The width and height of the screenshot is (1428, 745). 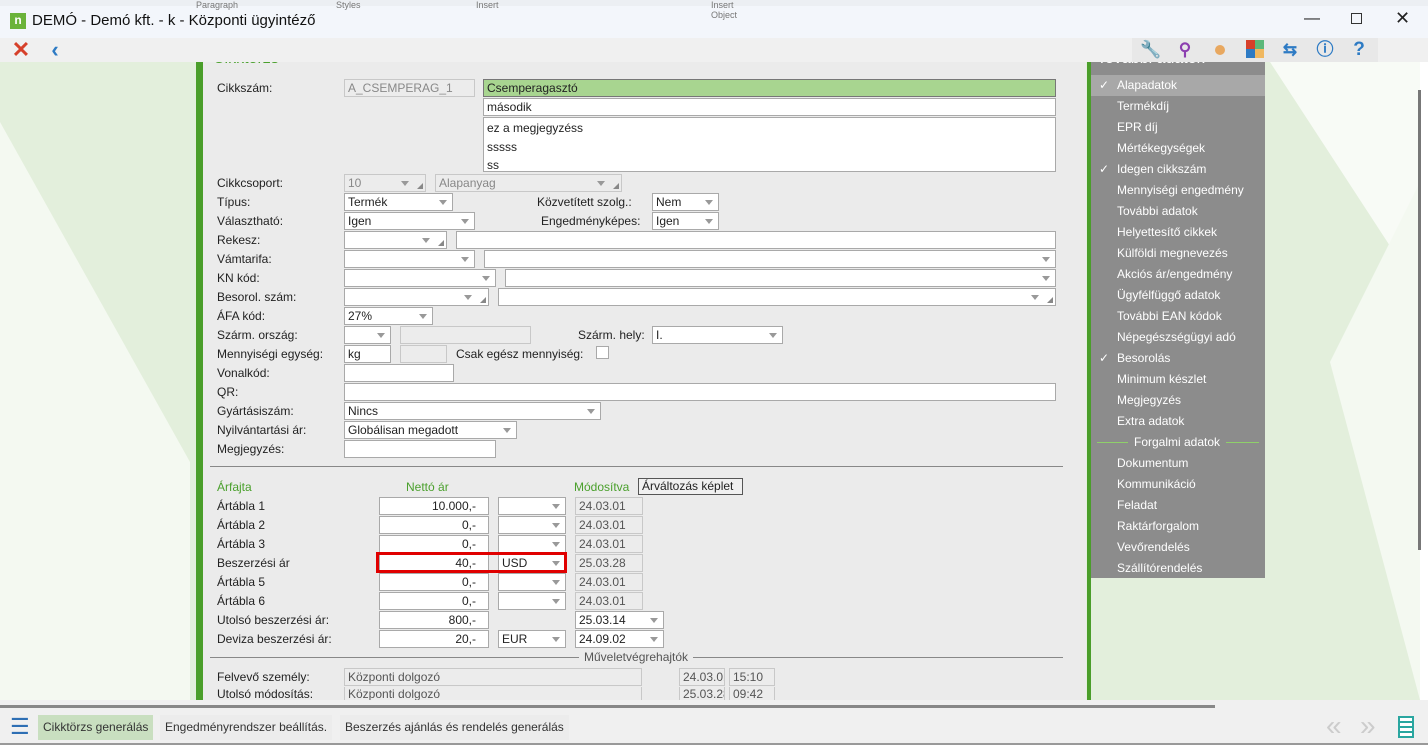 What do you see at coordinates (398, 202) in the screenshot?
I see `tipus-select: Termék` at bounding box center [398, 202].